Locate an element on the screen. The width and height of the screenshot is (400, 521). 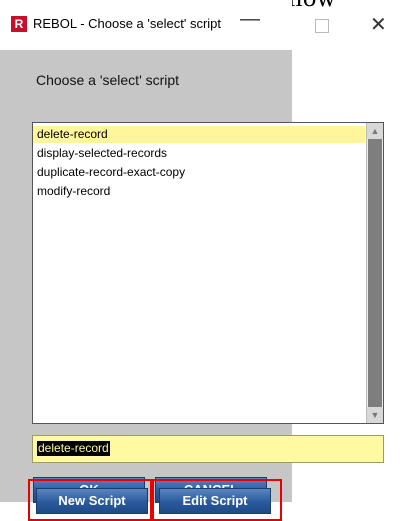
window-title: REBOL - Choose a 'select' script is located at coordinates (127, 23).